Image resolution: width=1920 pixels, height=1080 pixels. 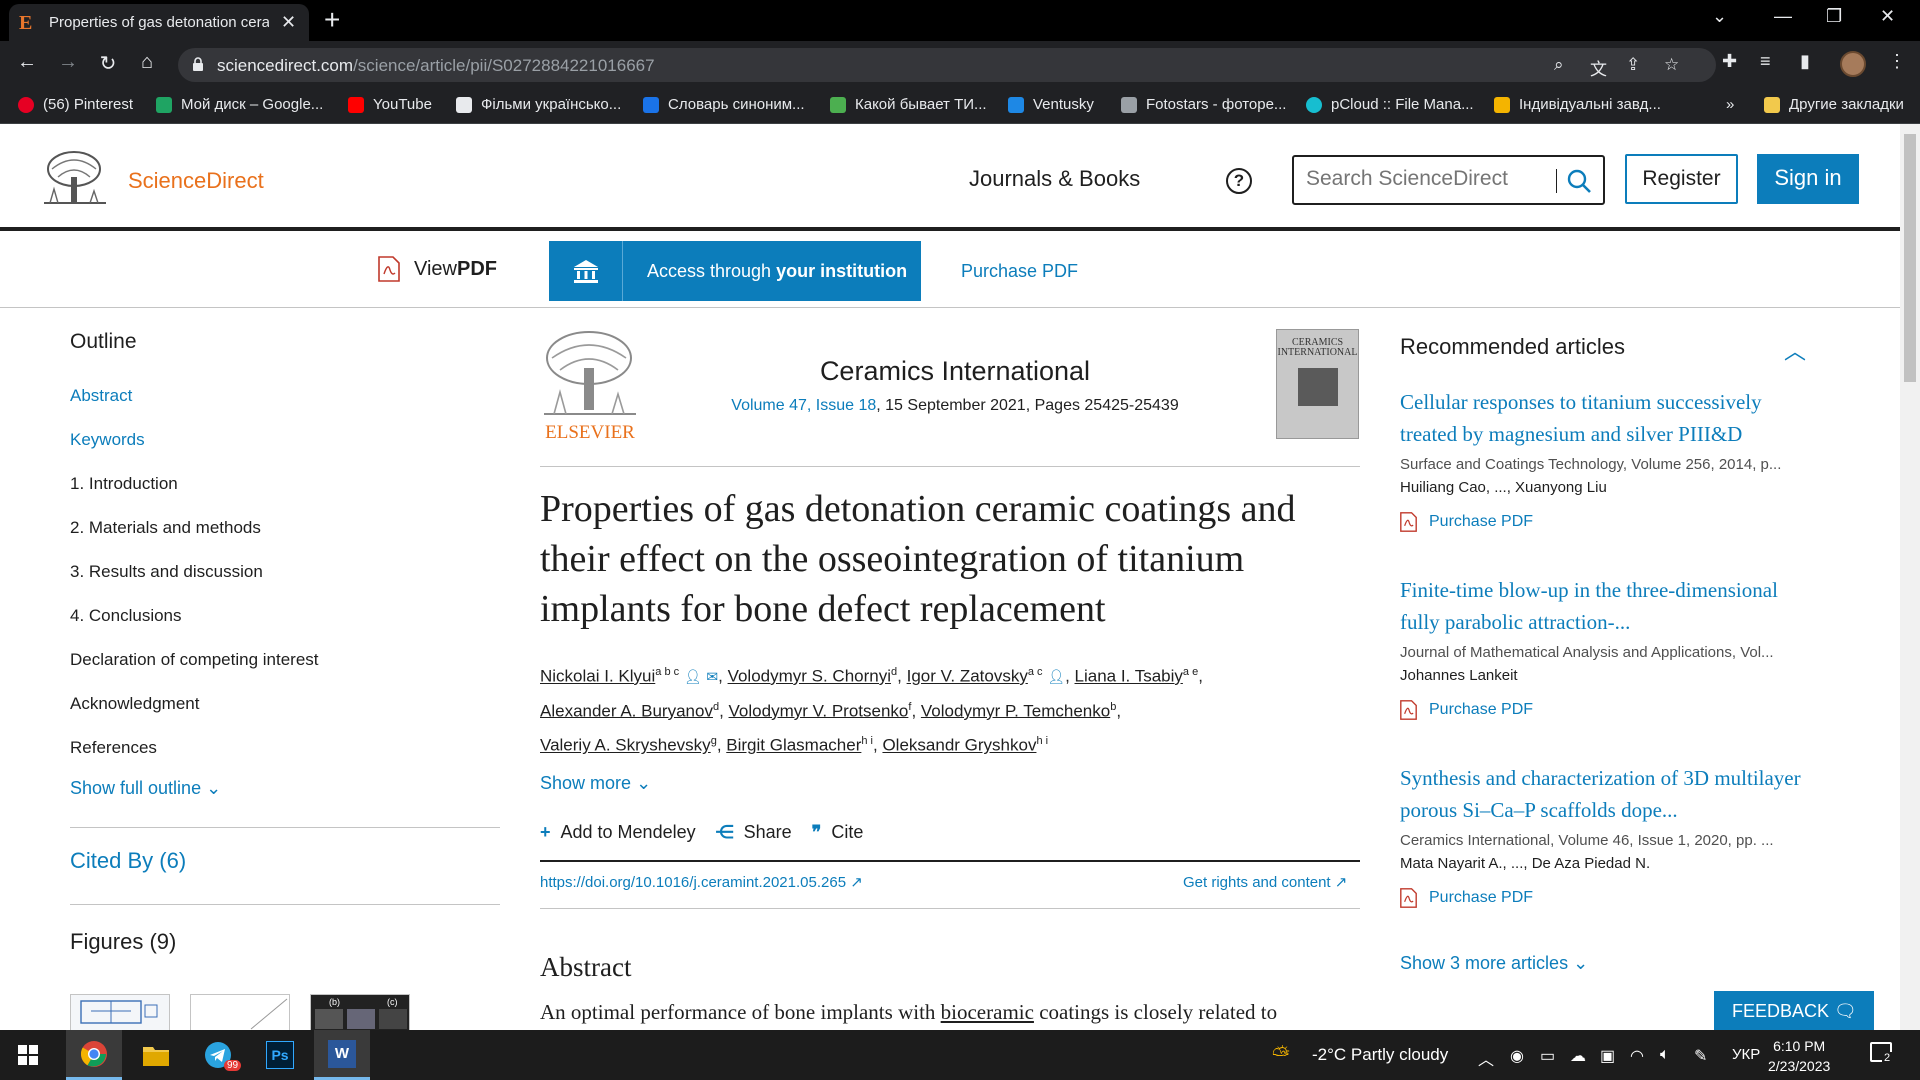 What do you see at coordinates (712, 677) in the screenshot?
I see `mail-icon: ✉` at bounding box center [712, 677].